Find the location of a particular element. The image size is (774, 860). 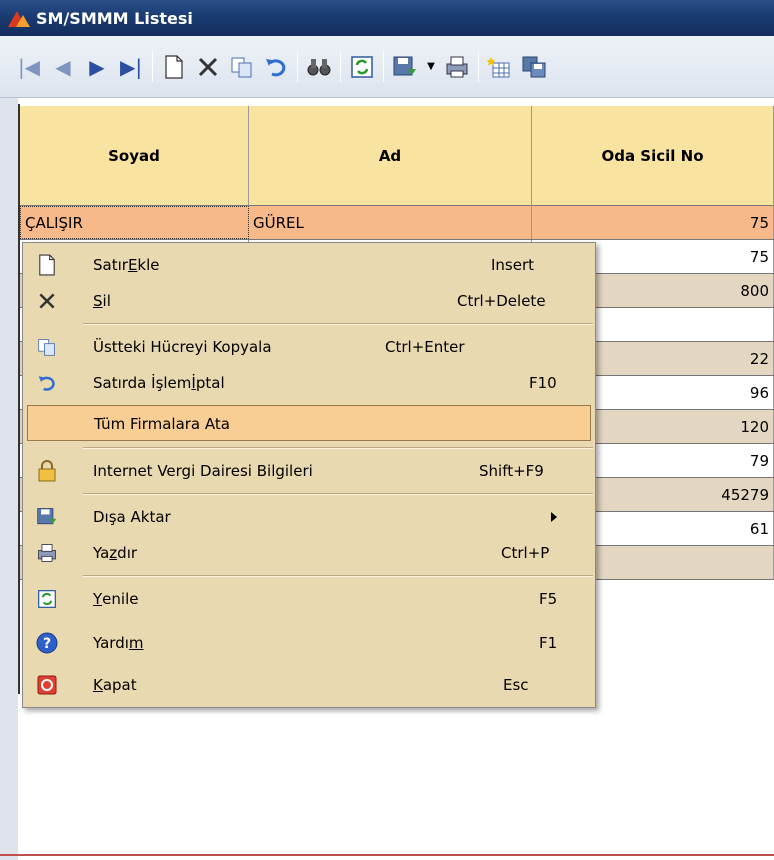

cell-soyad: ÇALIŞIR is located at coordinates (134, 222).